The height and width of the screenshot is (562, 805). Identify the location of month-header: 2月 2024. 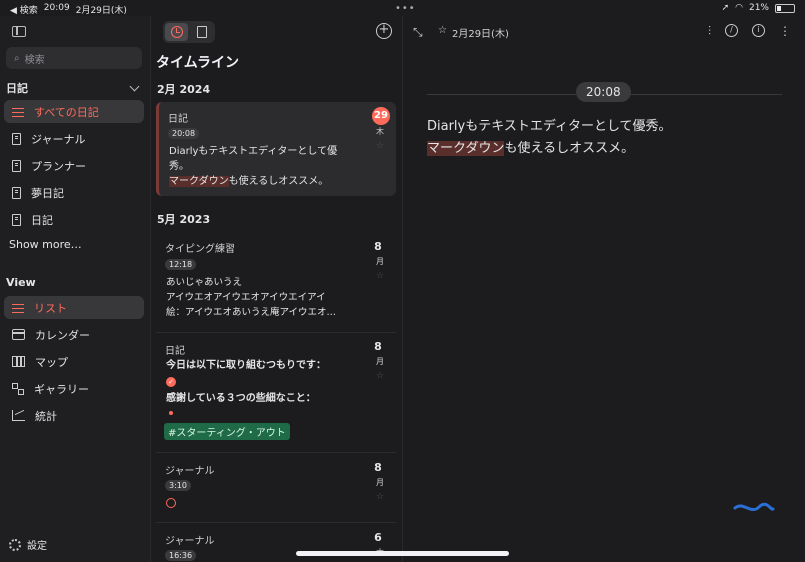
(184, 89).